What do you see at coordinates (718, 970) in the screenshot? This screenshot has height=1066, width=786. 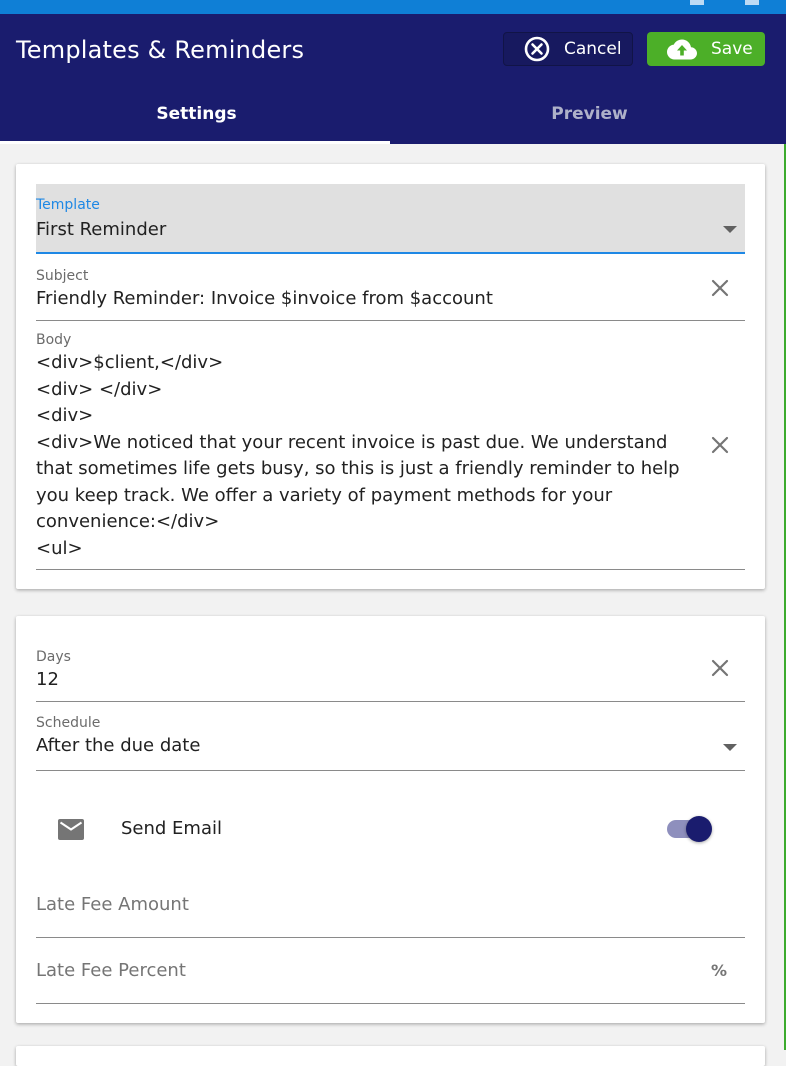 I see `percent-icon: %` at bounding box center [718, 970].